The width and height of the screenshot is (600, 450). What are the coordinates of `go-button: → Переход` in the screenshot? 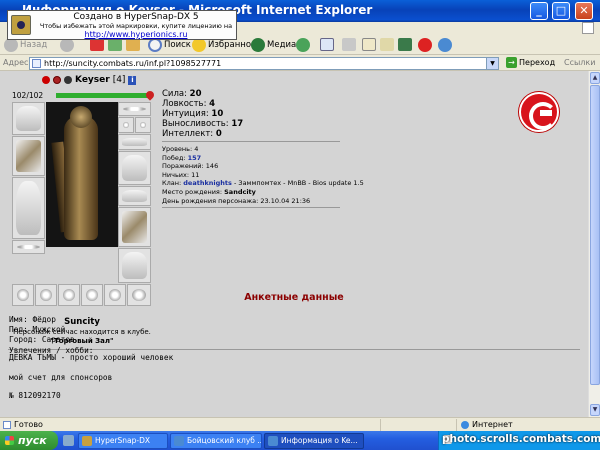 It's located at (530, 62).